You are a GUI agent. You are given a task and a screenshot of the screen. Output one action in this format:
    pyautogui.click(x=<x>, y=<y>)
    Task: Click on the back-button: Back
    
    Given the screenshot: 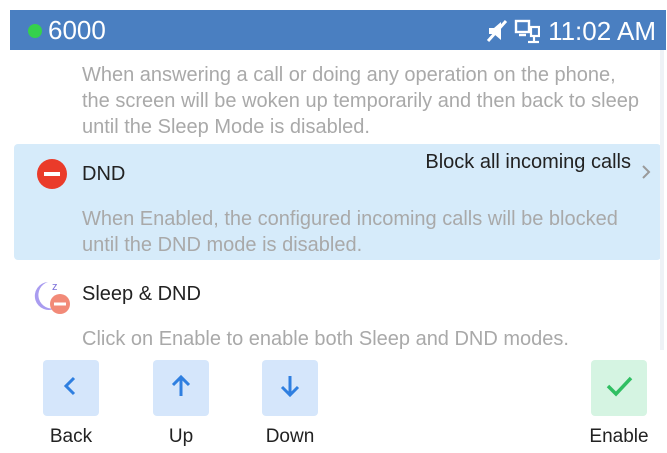 What is the action you would take?
    pyautogui.click(x=71, y=404)
    